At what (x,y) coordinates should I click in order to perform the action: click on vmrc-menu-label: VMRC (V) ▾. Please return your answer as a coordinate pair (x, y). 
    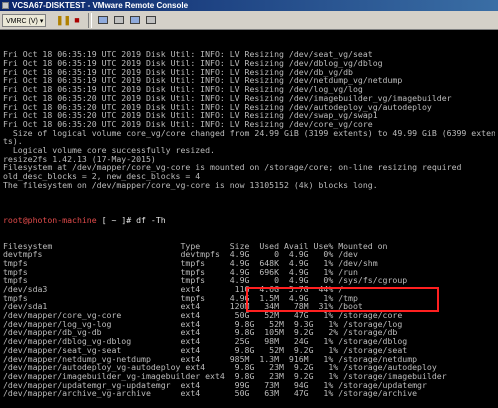
    Looking at the image, I should click on (25, 21).